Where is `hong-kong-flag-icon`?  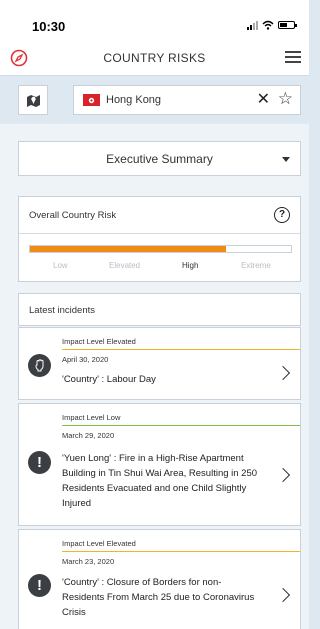
hong-kong-flag-icon is located at coordinates (91, 100).